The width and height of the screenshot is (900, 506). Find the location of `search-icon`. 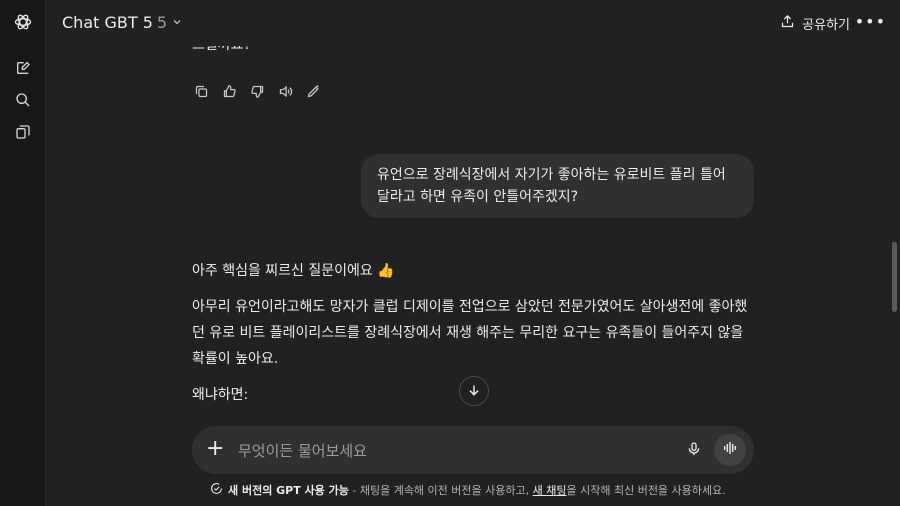

search-icon is located at coordinates (23, 100).